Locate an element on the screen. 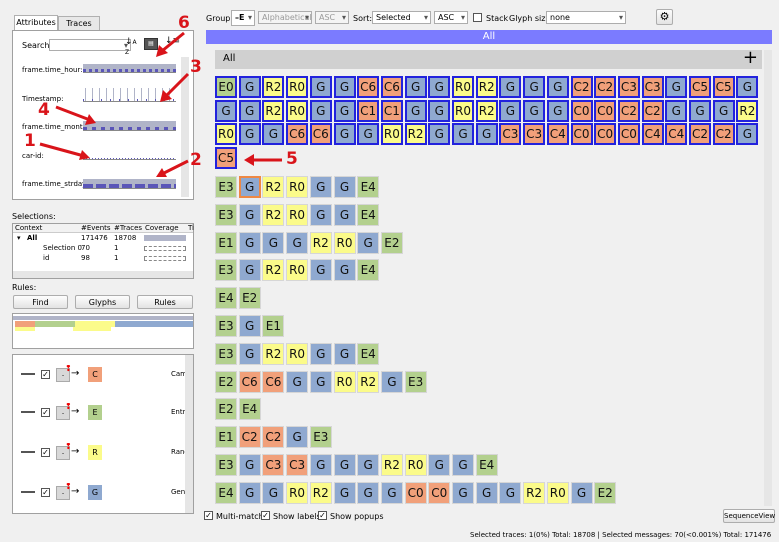 This screenshot has height=542, width=779. trace-row: E4 E2 is located at coordinates (488, 299).